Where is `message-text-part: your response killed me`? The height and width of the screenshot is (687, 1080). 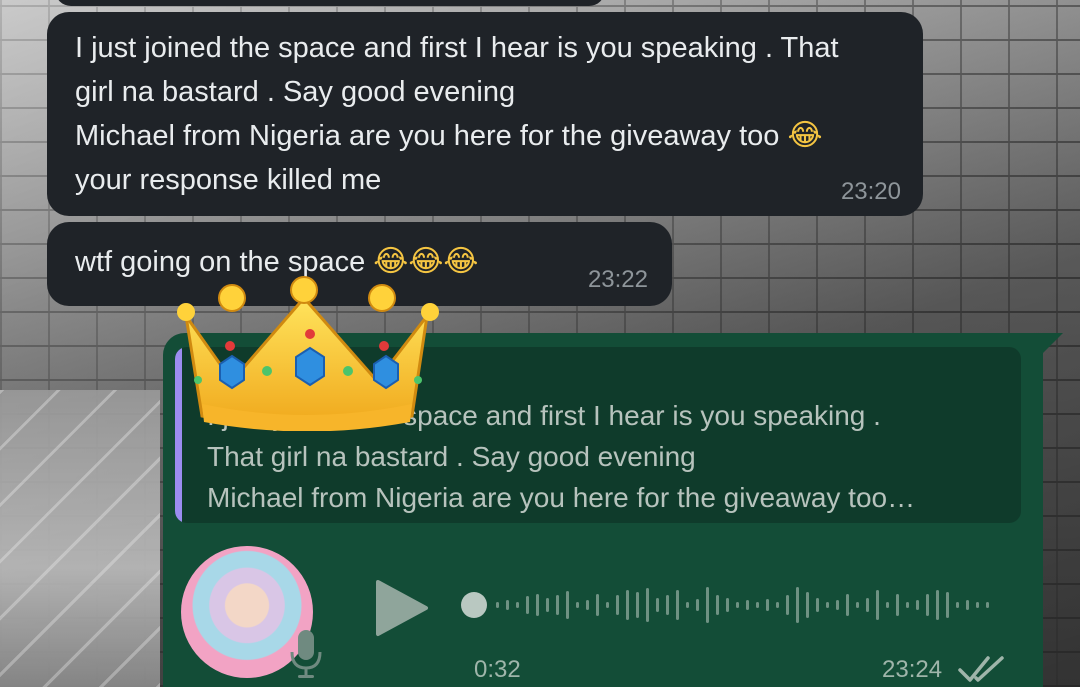 message-text-part: your response killed me is located at coordinates (228, 180).